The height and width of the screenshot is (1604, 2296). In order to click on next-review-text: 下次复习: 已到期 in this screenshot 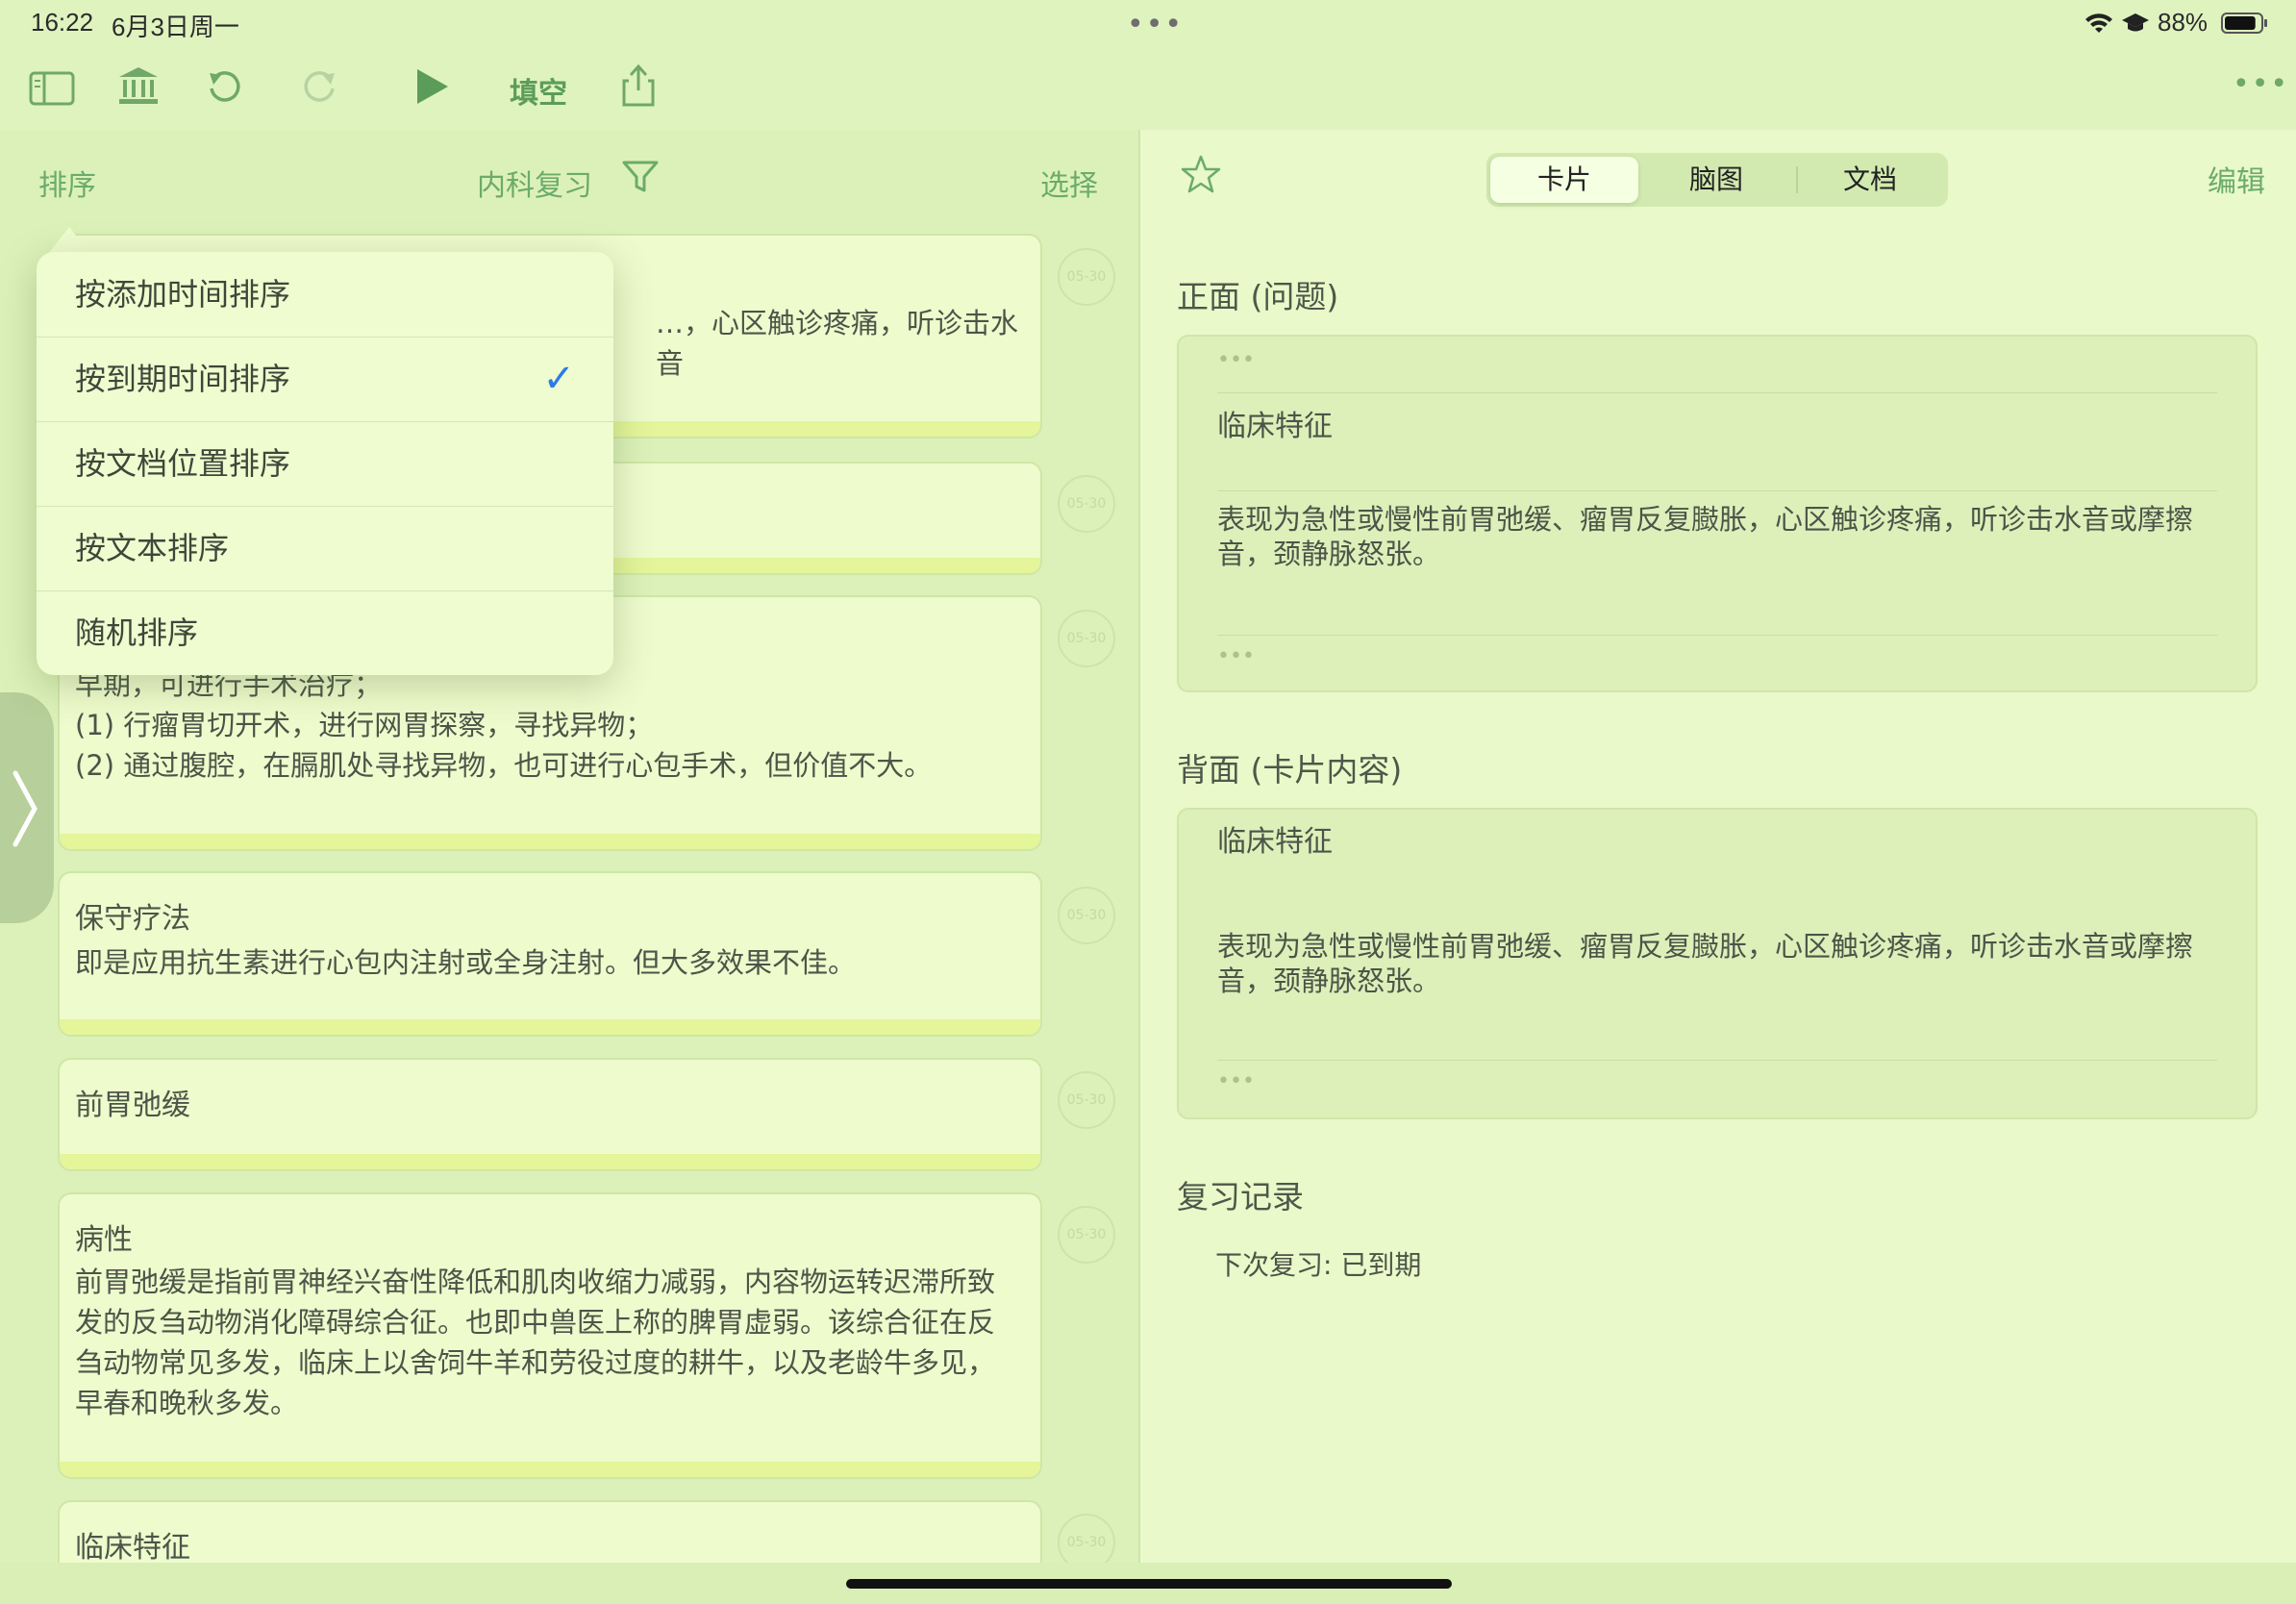, I will do `click(1318, 1265)`.